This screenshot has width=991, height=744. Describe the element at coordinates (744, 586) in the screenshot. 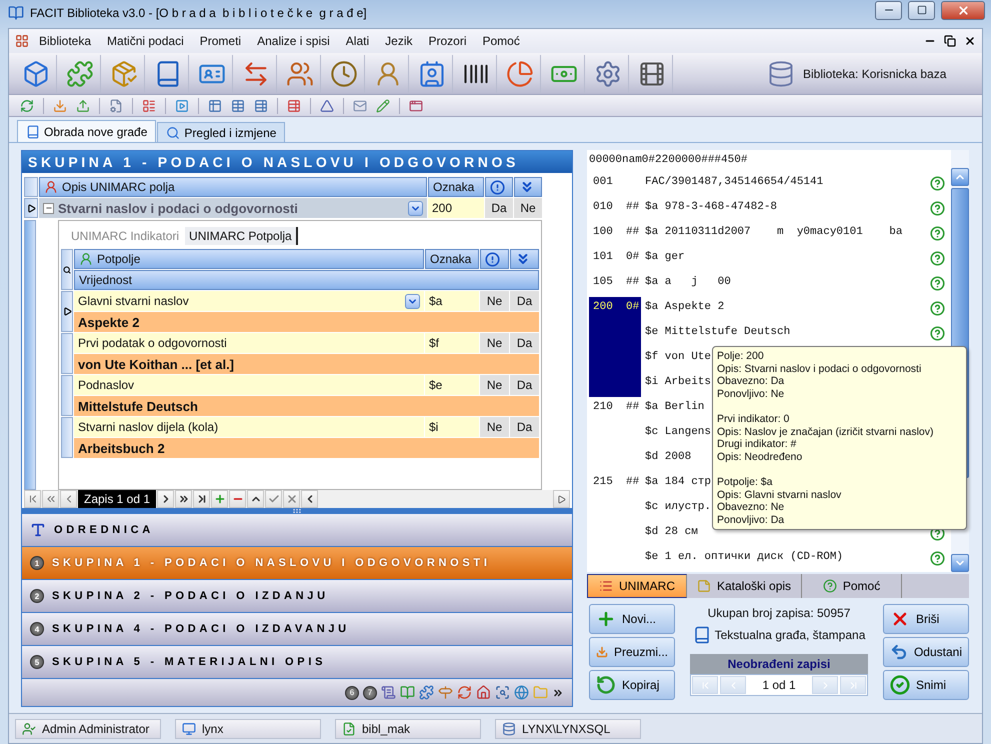

I see `tab: Kataloški opis` at that location.